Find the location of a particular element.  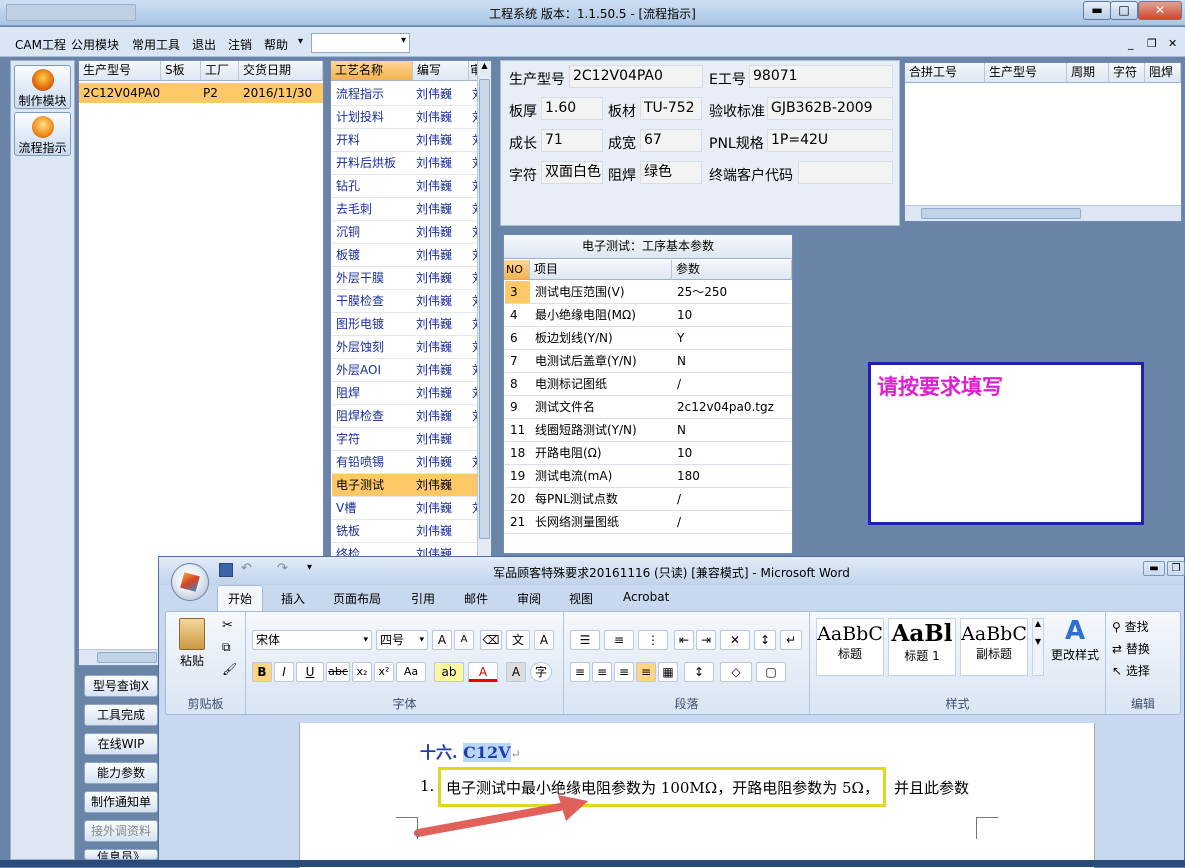

process-row: 铣板 刘伟巍 is located at coordinates (404, 531).